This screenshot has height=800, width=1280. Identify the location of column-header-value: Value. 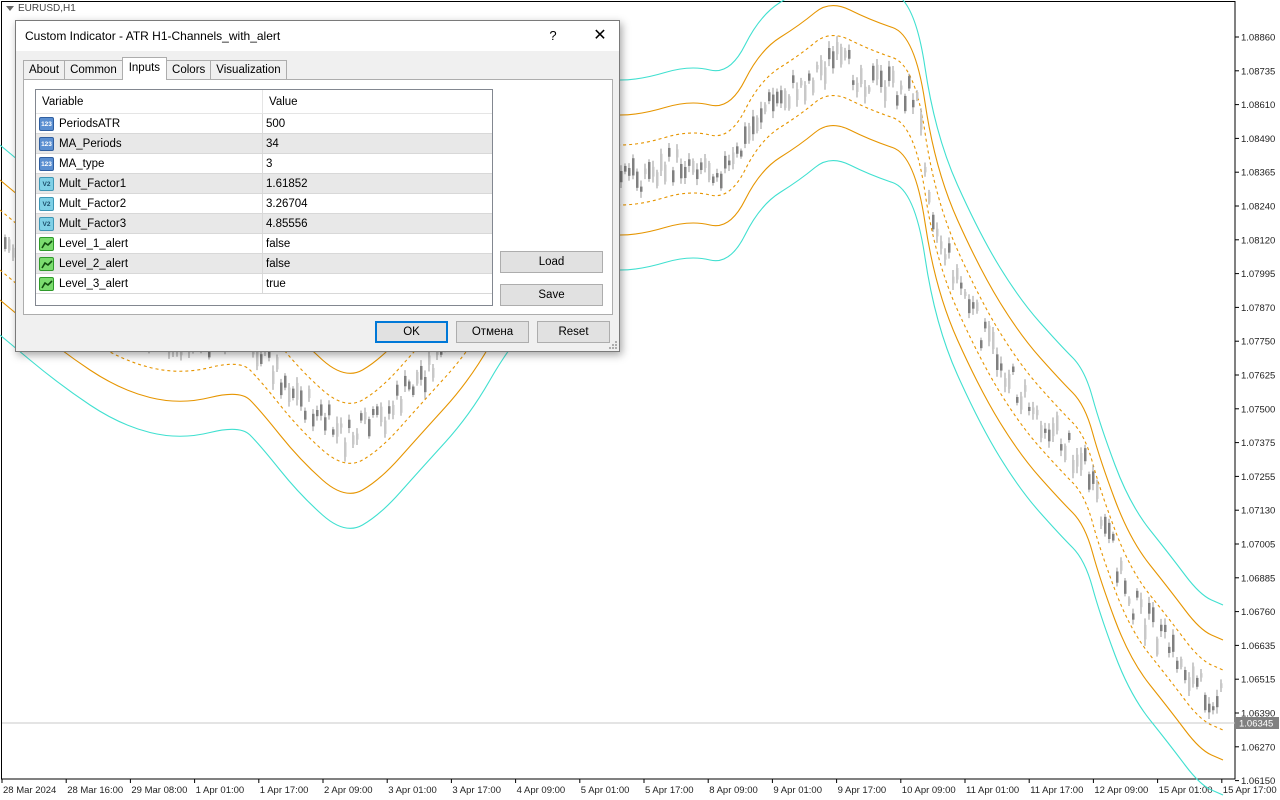
(377, 101).